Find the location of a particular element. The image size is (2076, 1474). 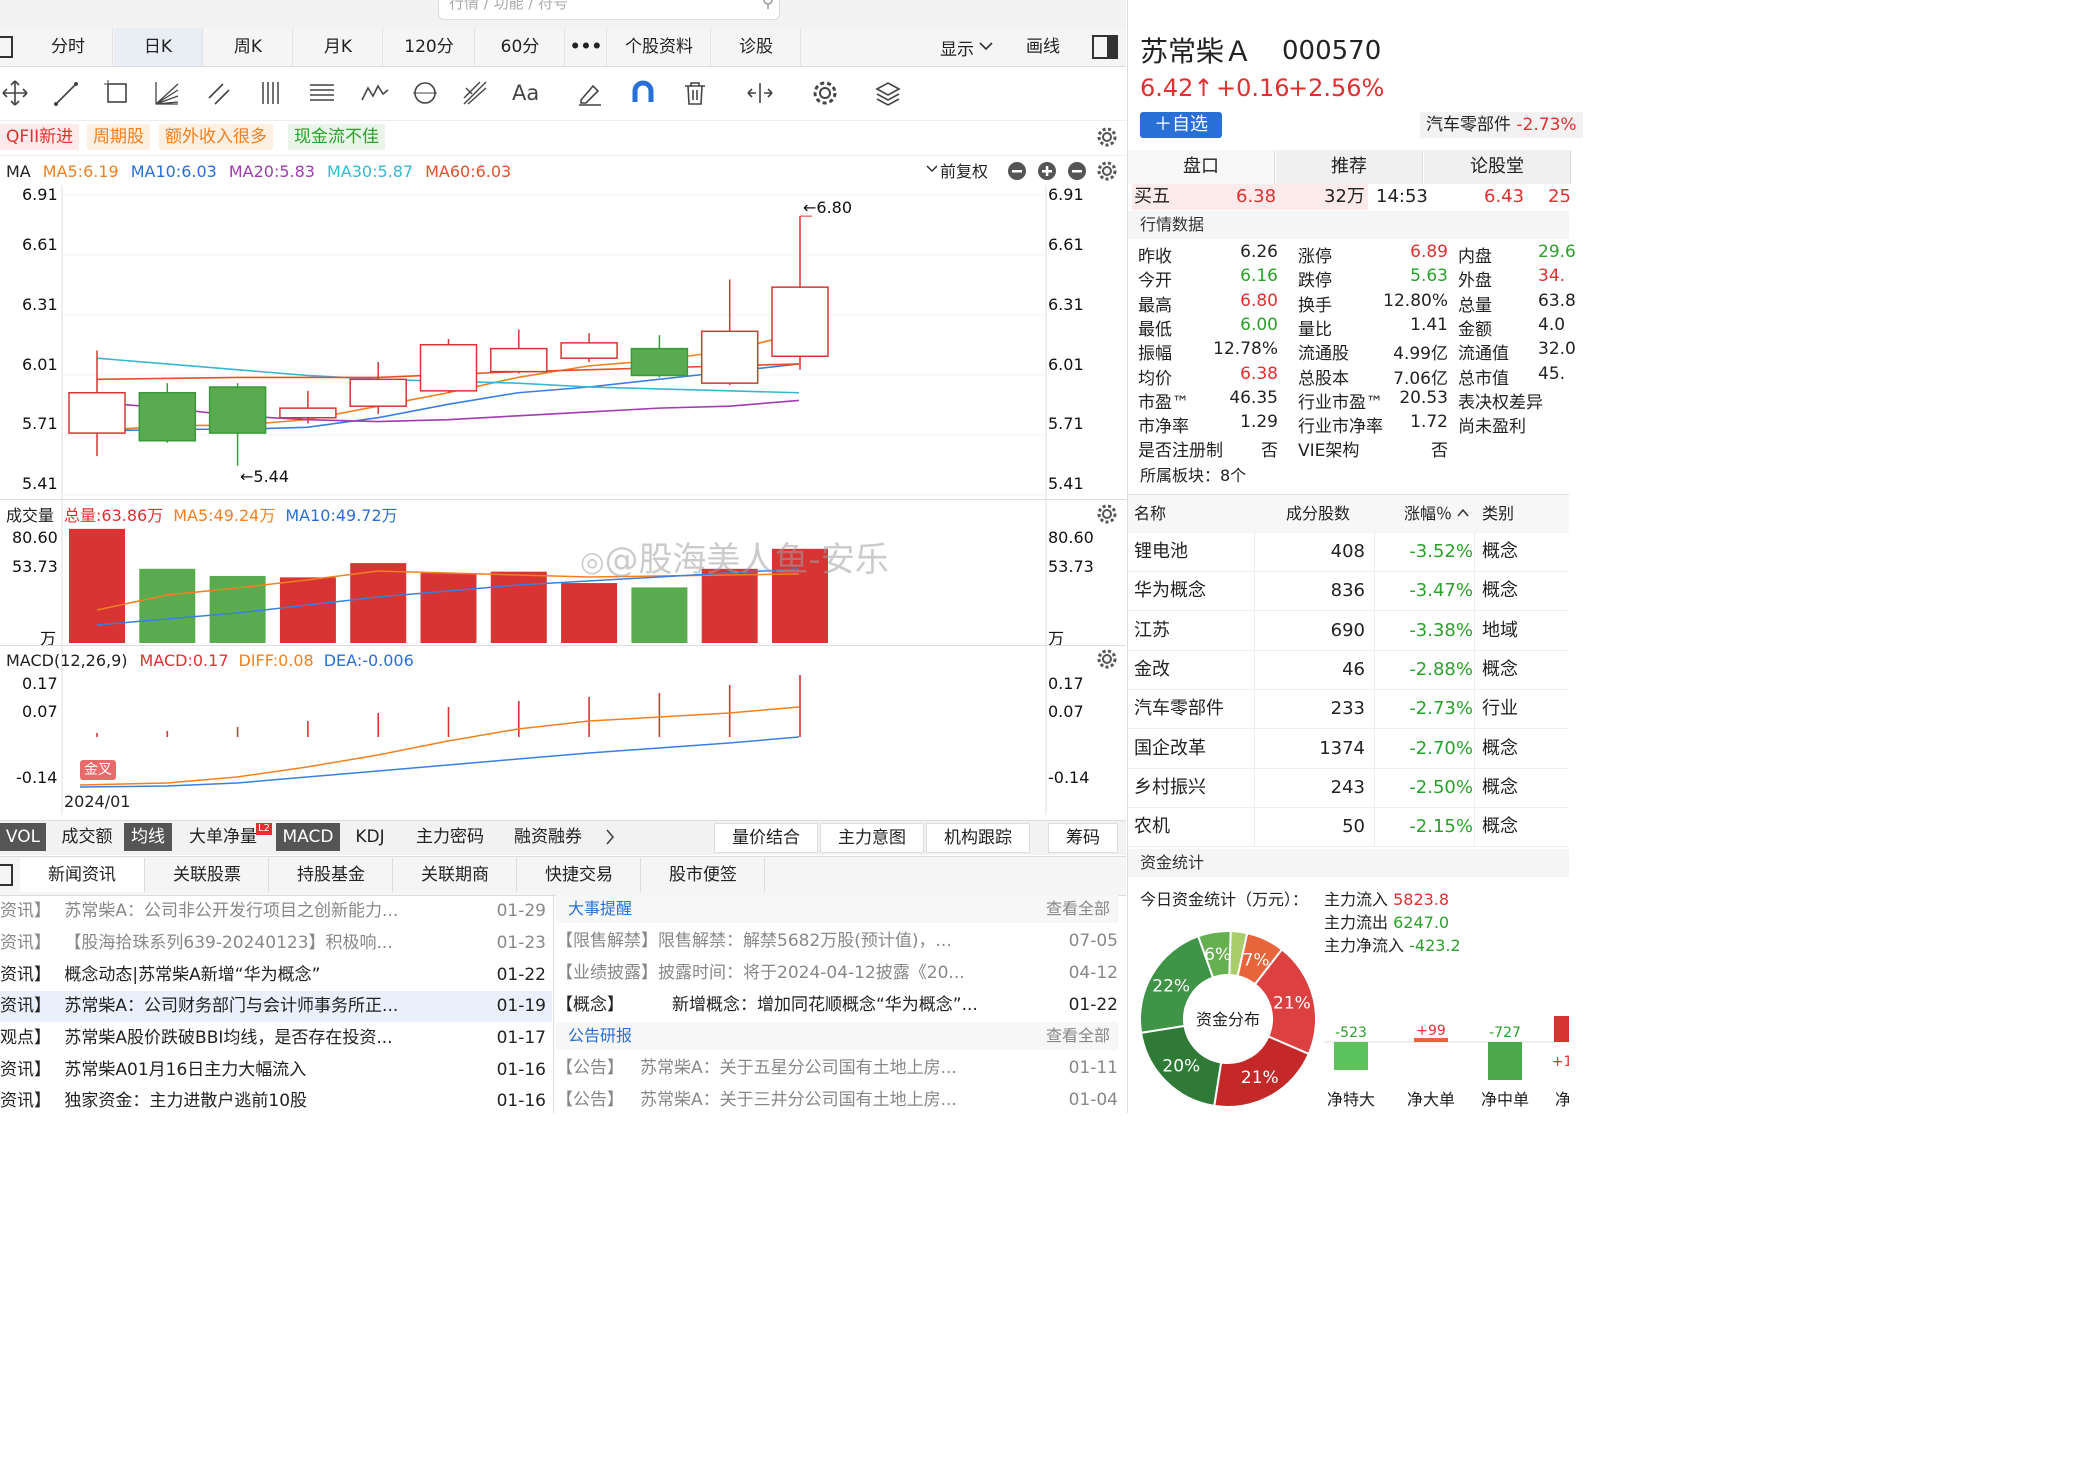

event-item: 【业绩披露】披露时间：将于2024-04-12披露《20... 04-12 is located at coordinates (837, 973).